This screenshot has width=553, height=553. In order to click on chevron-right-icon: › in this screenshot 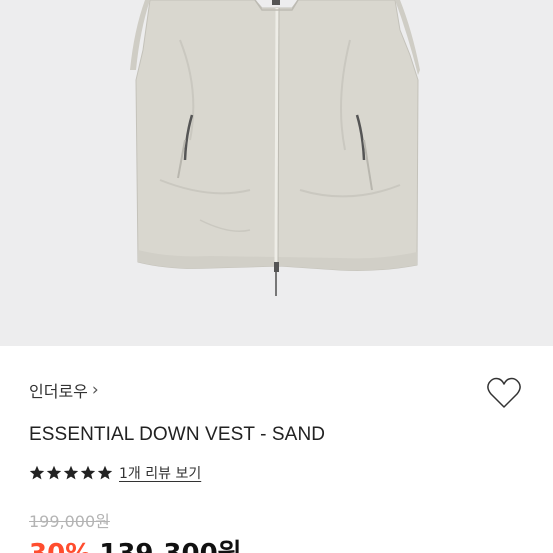, I will do `click(95, 389)`.